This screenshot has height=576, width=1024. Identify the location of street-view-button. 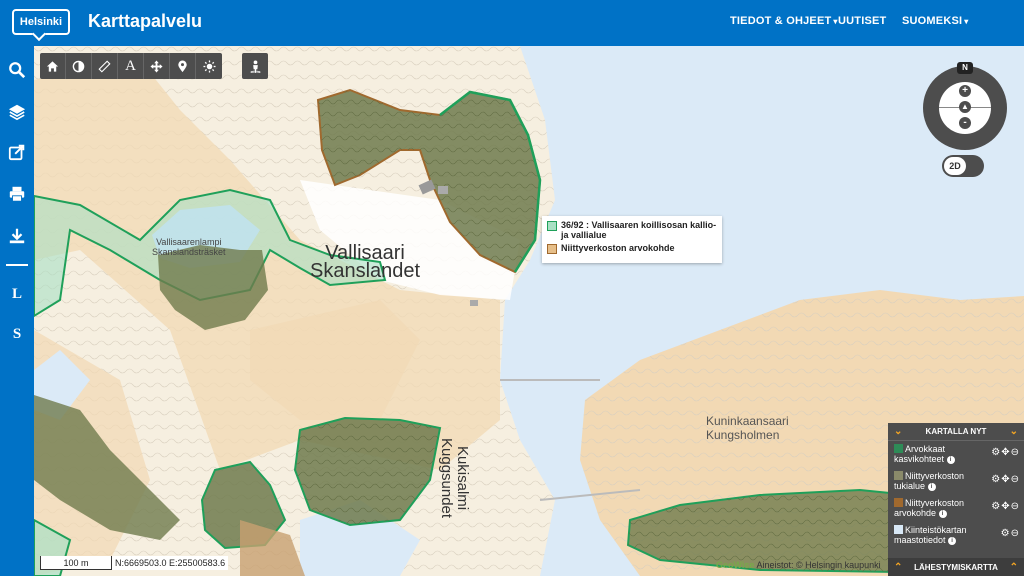
(255, 66).